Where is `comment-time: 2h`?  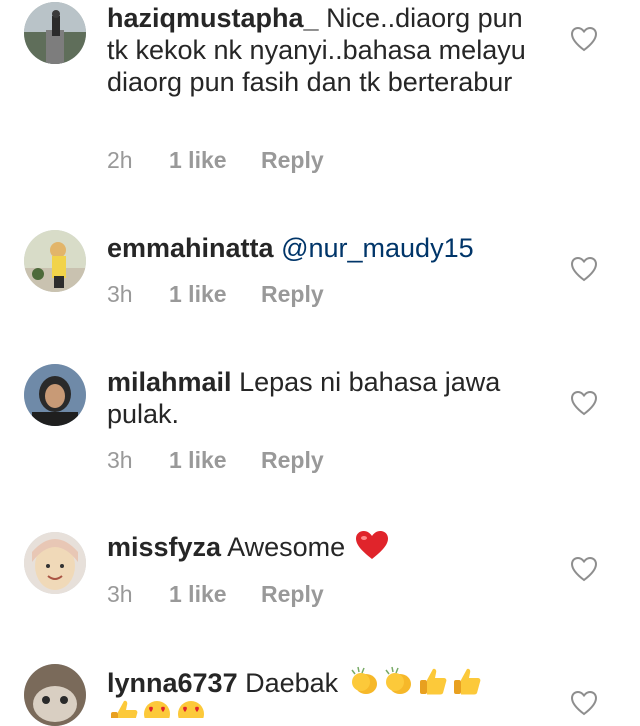 comment-time: 2h is located at coordinates (120, 160).